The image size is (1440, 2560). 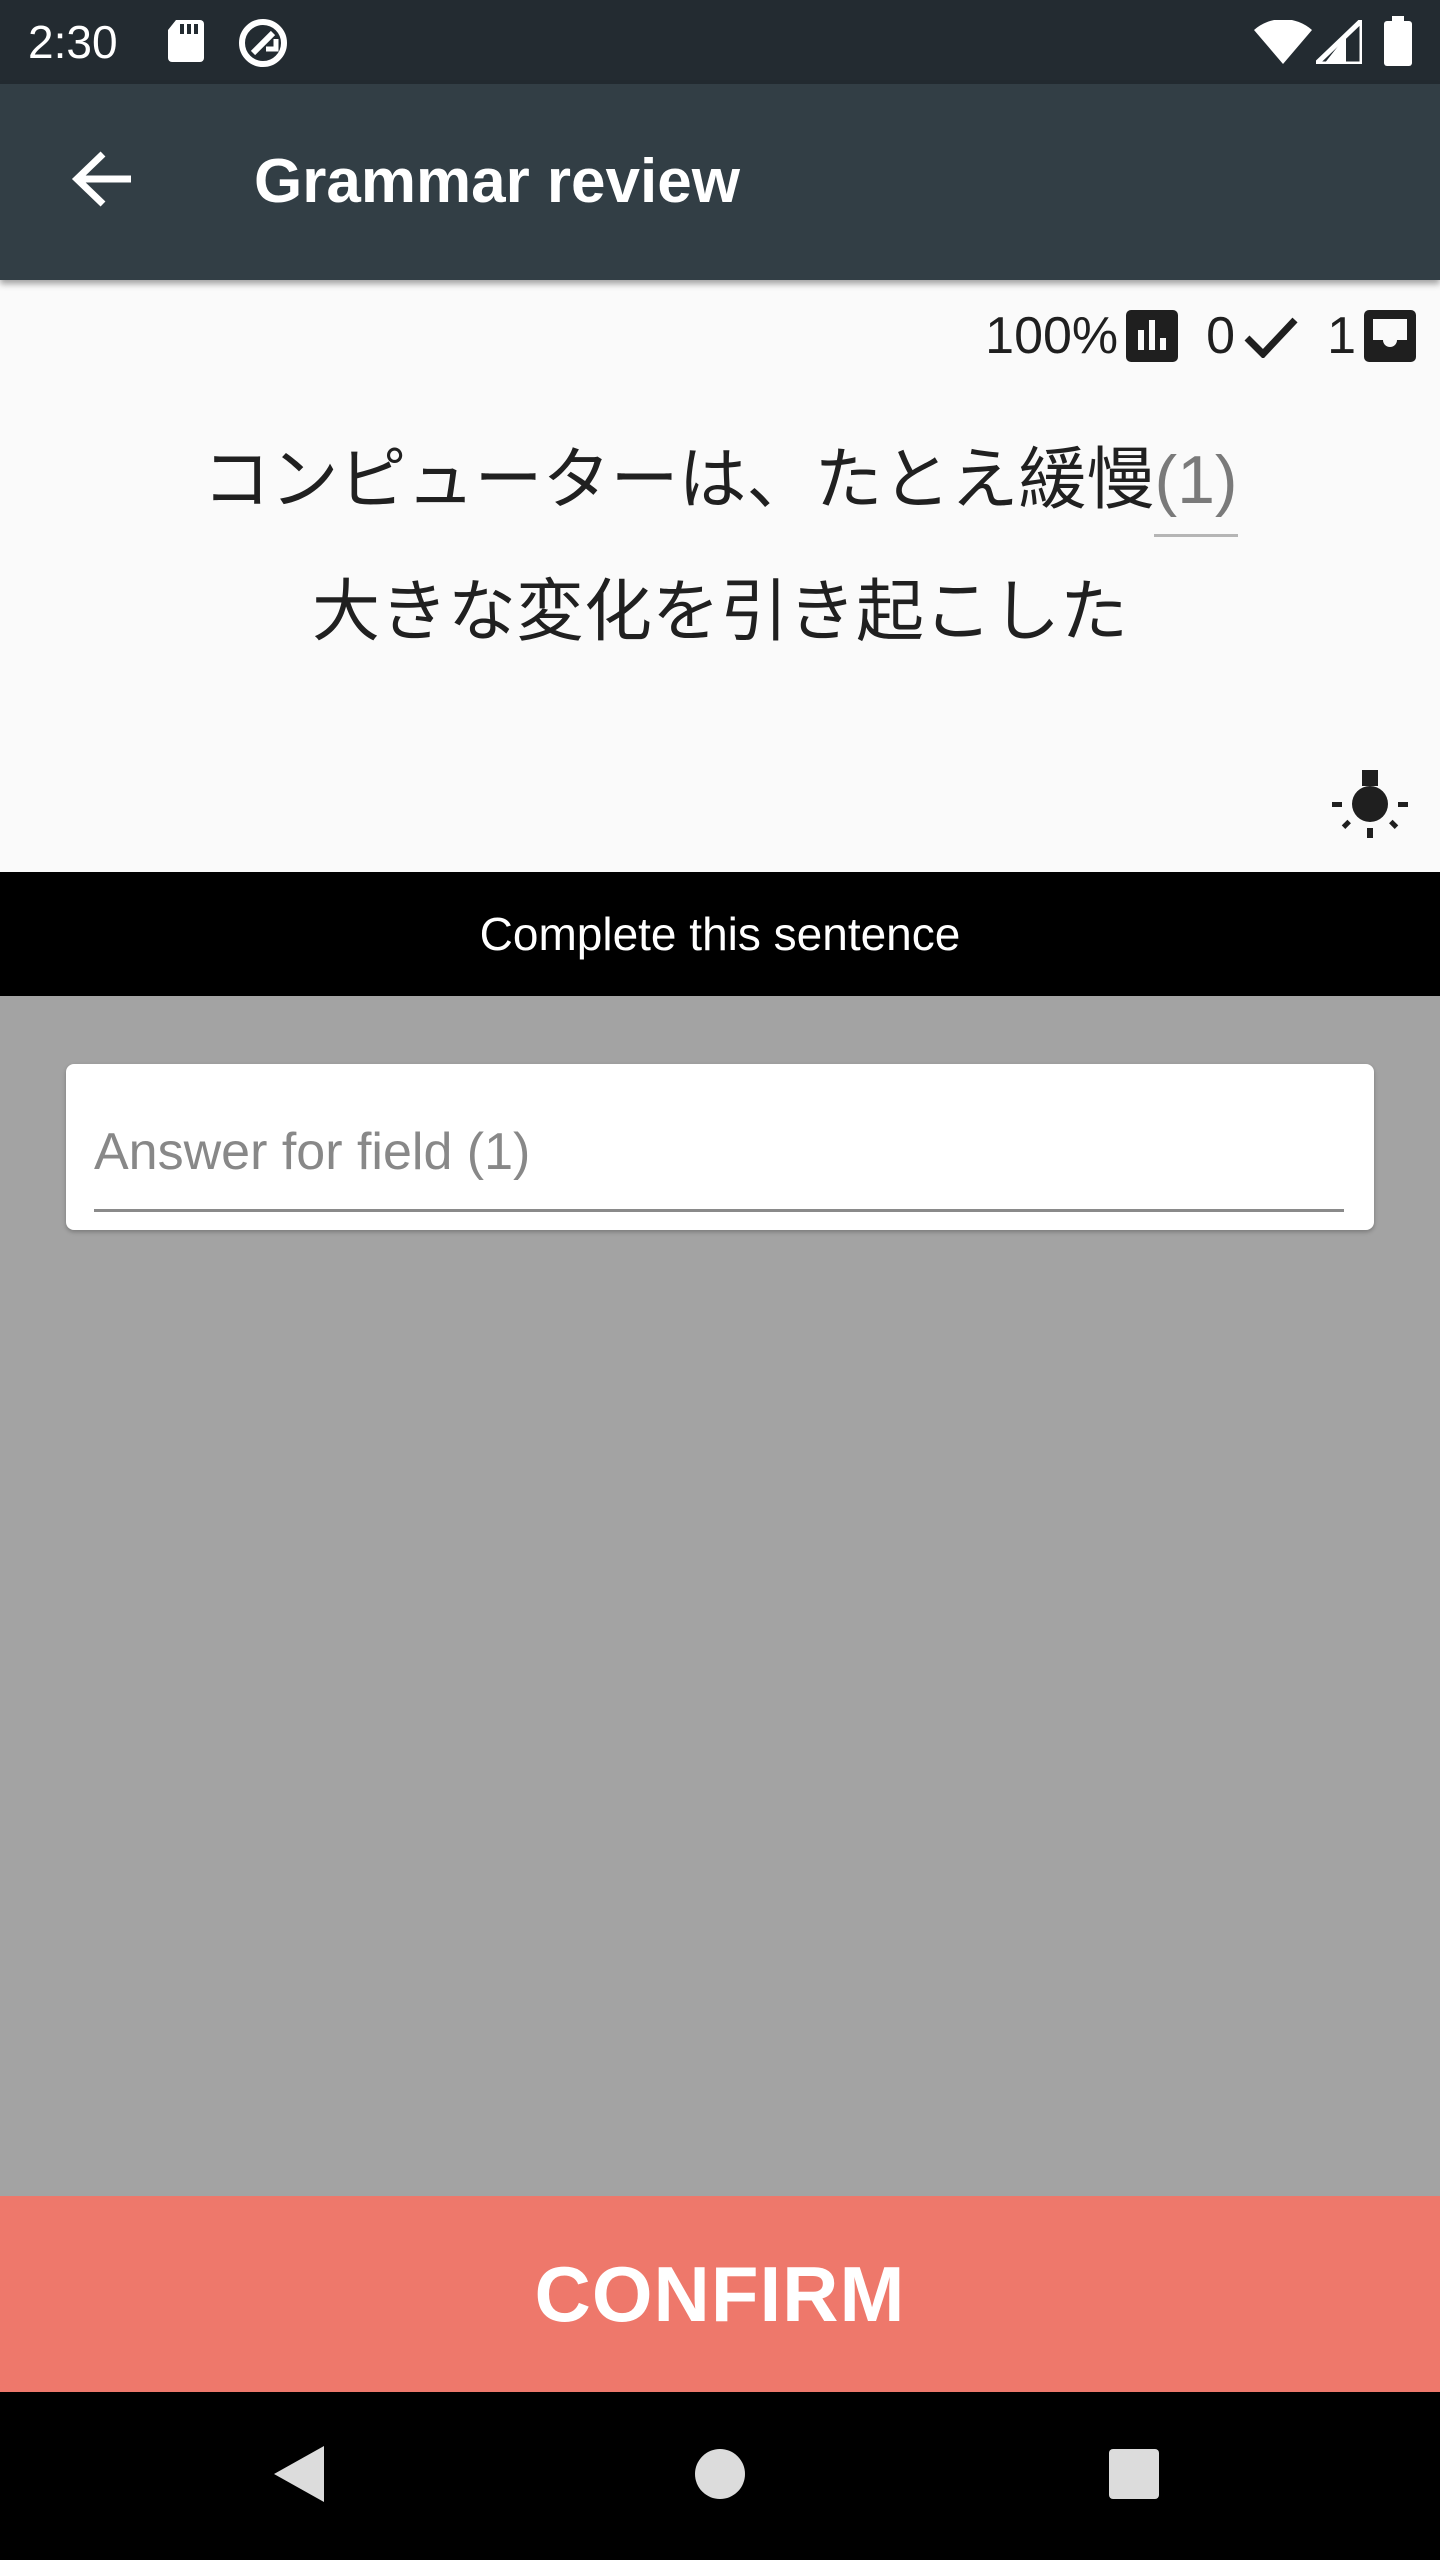 What do you see at coordinates (720, 2294) in the screenshot?
I see `confirm-button: CONFIRM` at bounding box center [720, 2294].